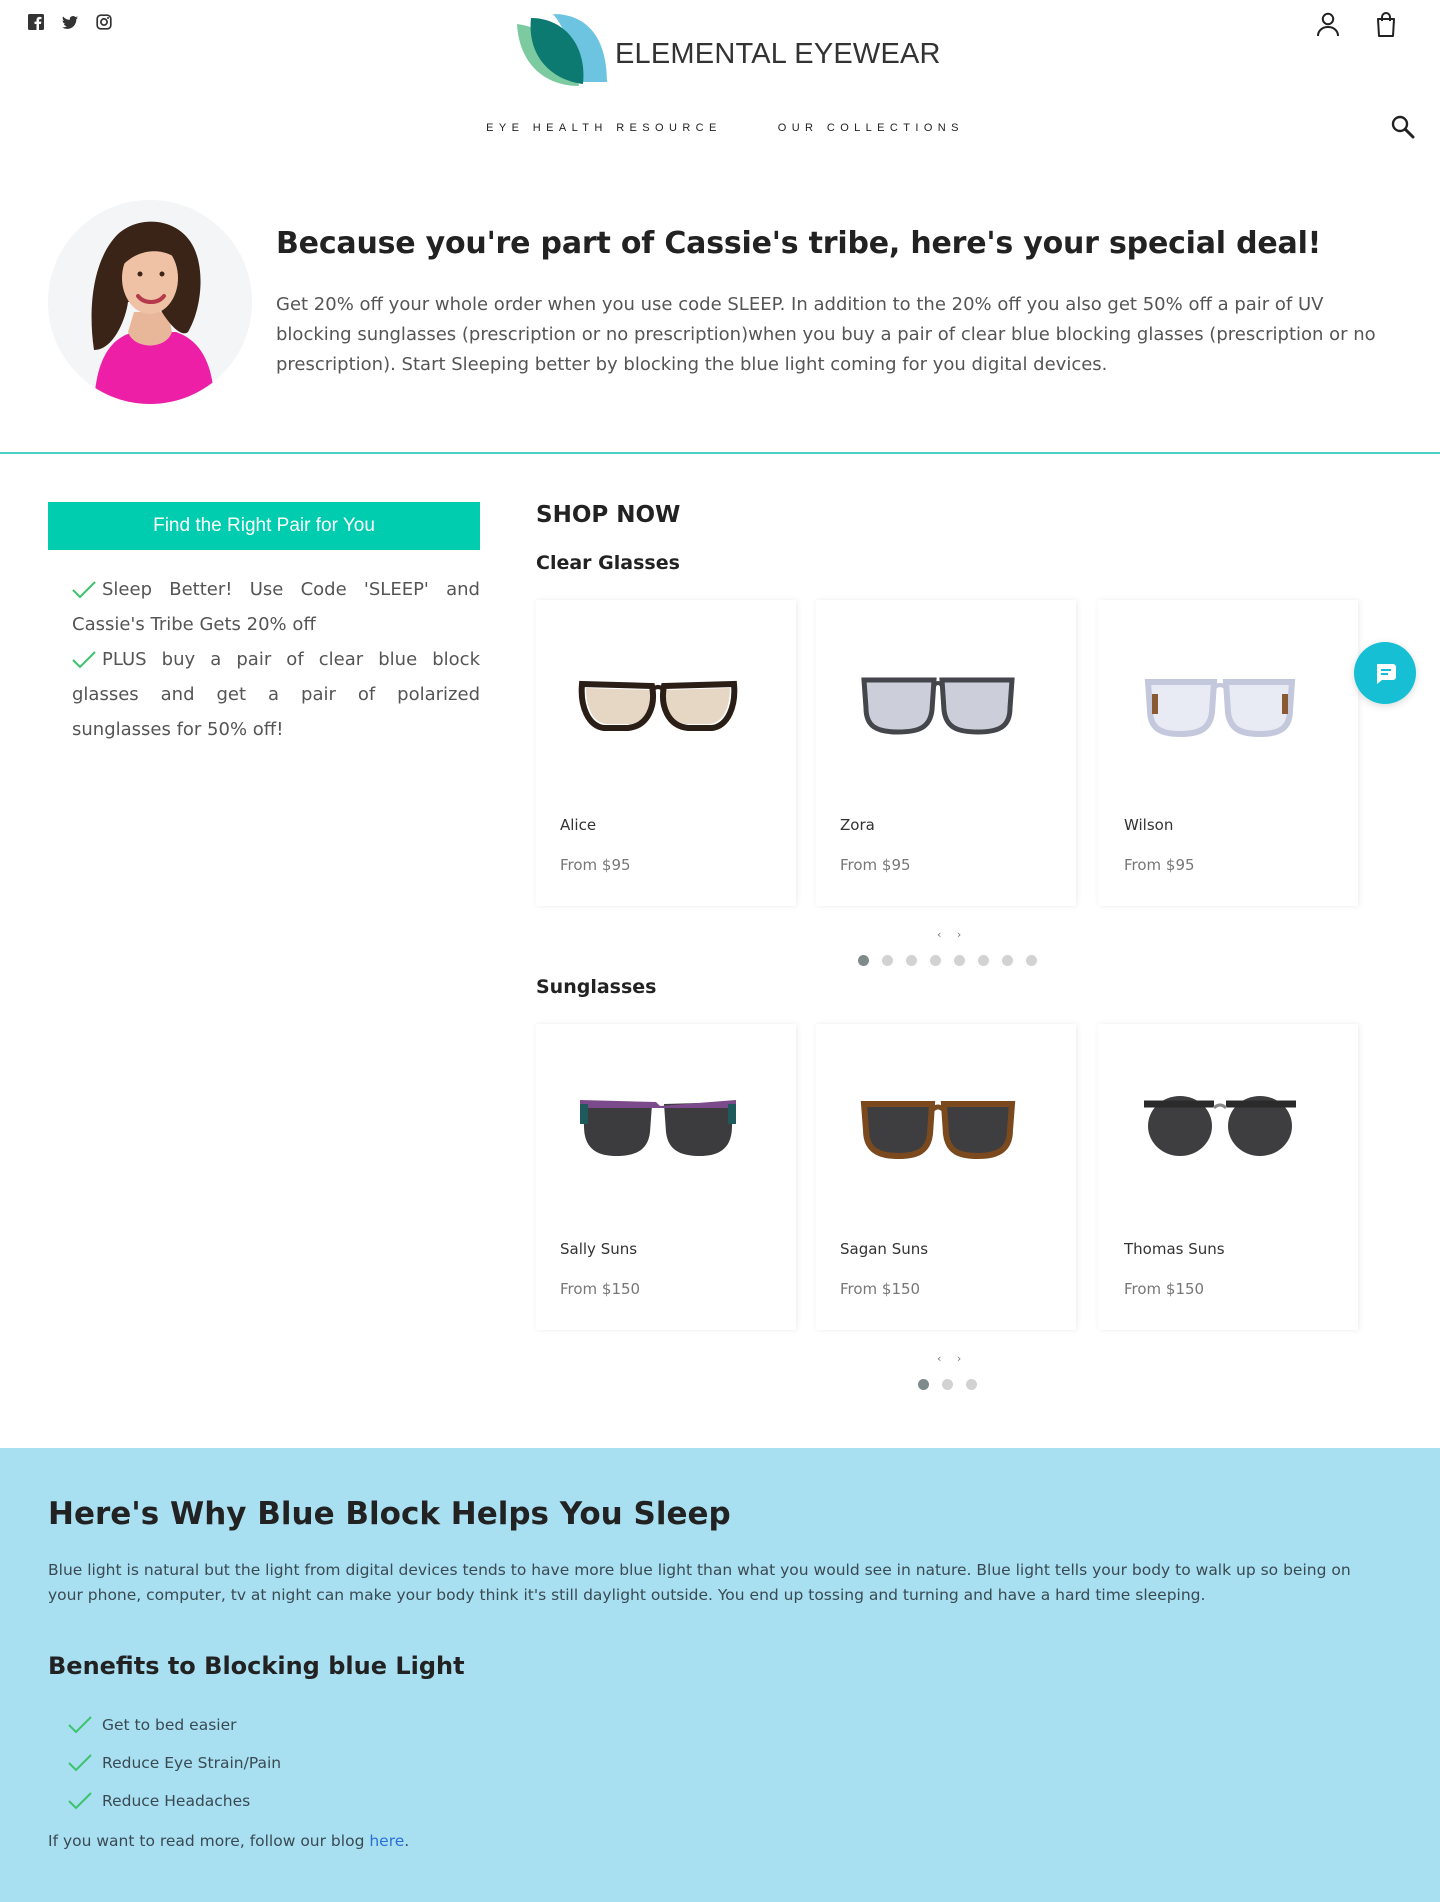  Describe the element at coordinates (1328, 24) in the screenshot. I see `account-icon` at that location.